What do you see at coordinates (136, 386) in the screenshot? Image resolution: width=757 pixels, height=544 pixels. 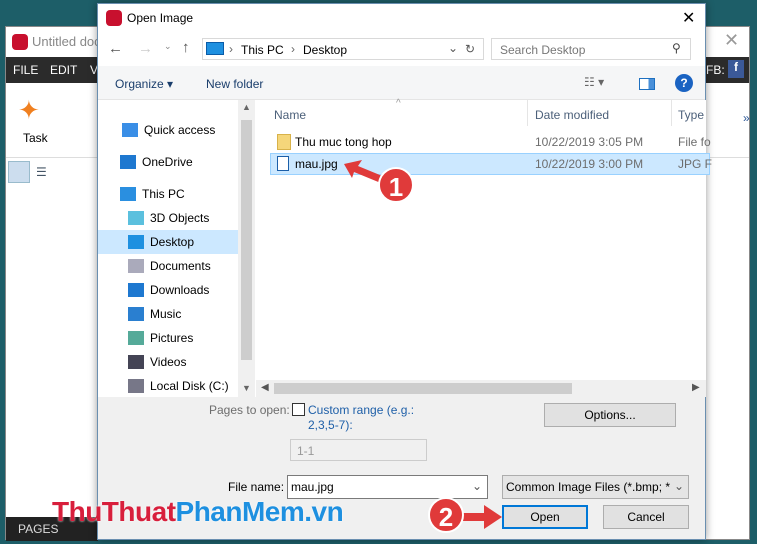 I see `drive-icon` at bounding box center [136, 386].